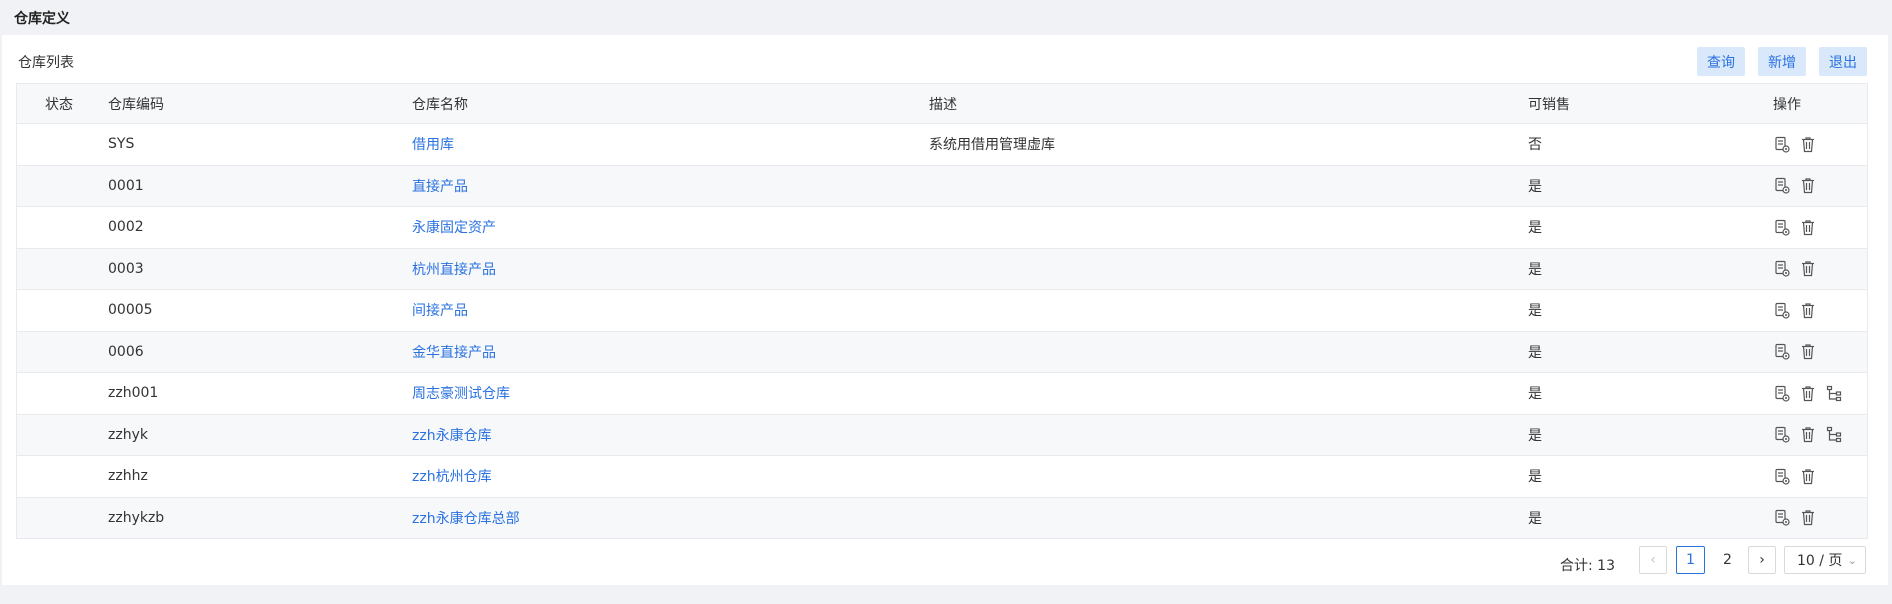 This screenshot has width=1892, height=604. I want to click on pagination-total: 合计: 13, so click(1587, 566).